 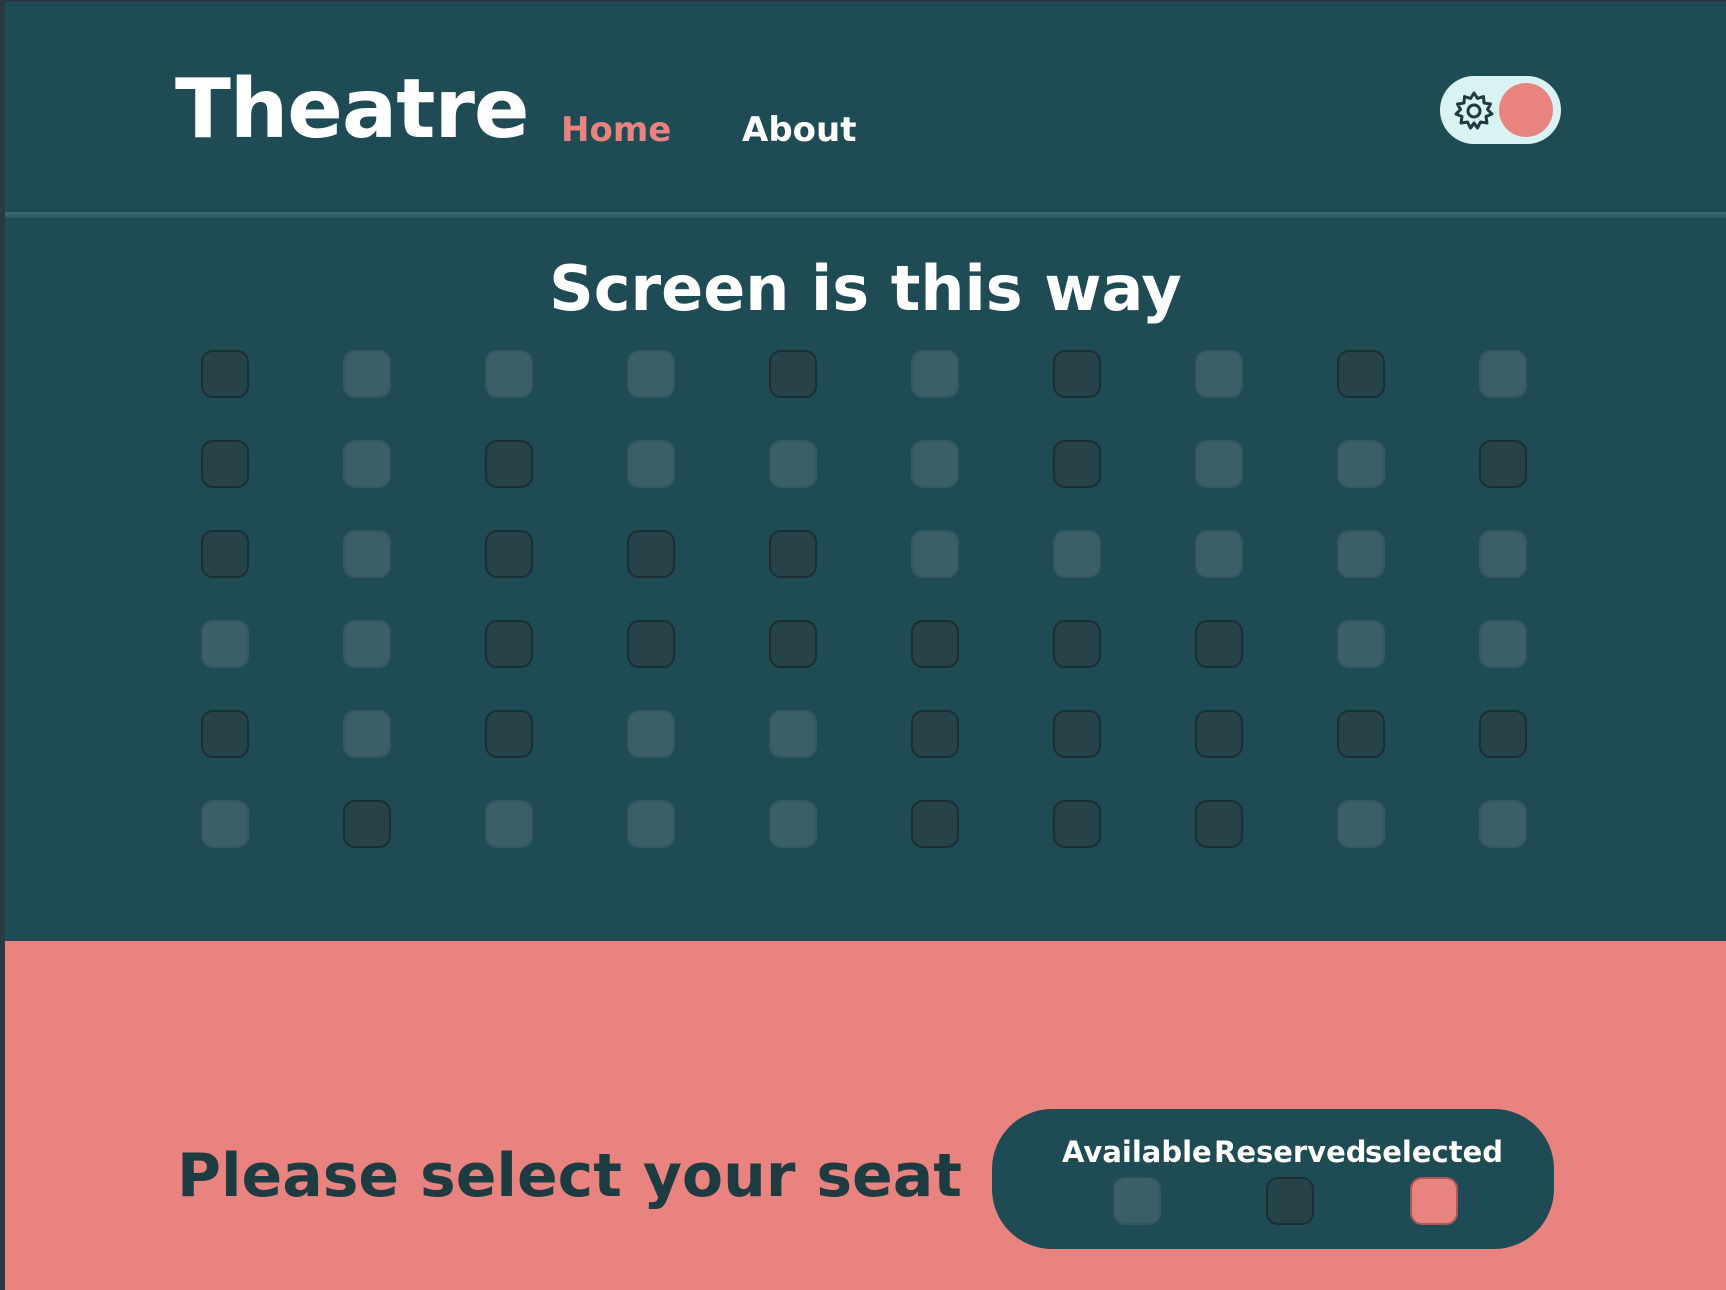 I want to click on legend-item-available: Available, so click(x=1137, y=1180).